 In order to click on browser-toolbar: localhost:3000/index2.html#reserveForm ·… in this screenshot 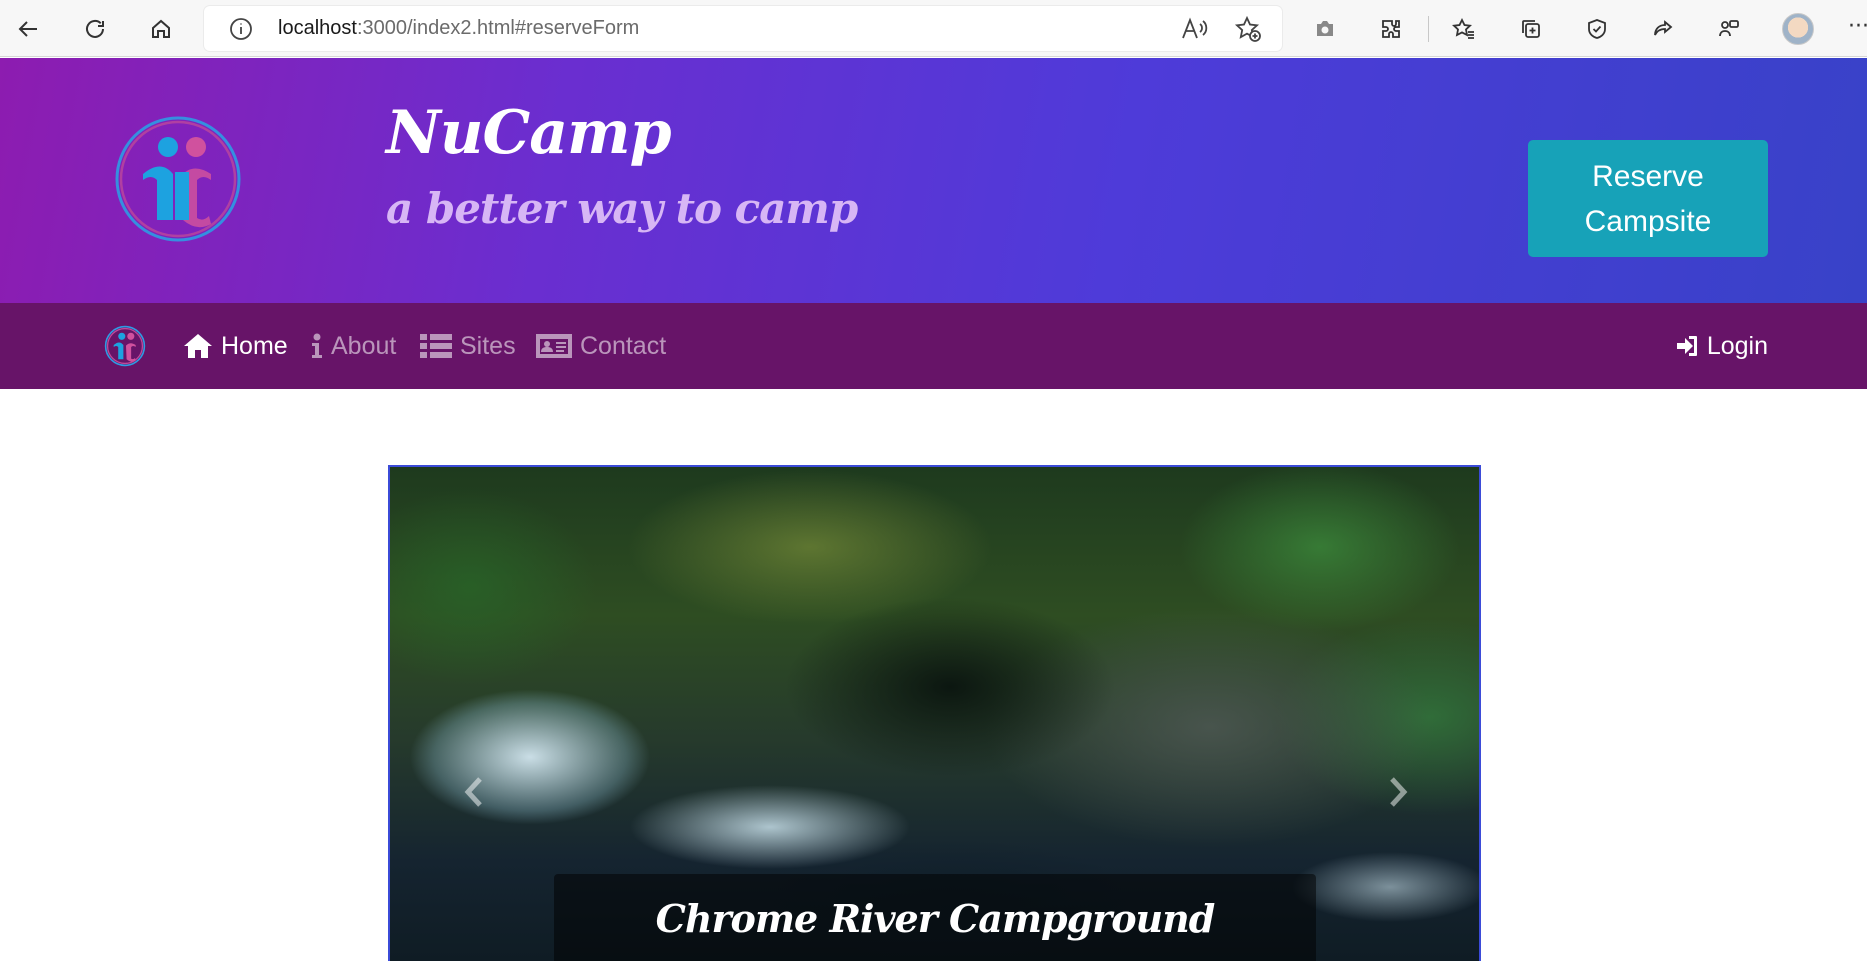, I will do `click(933, 28)`.